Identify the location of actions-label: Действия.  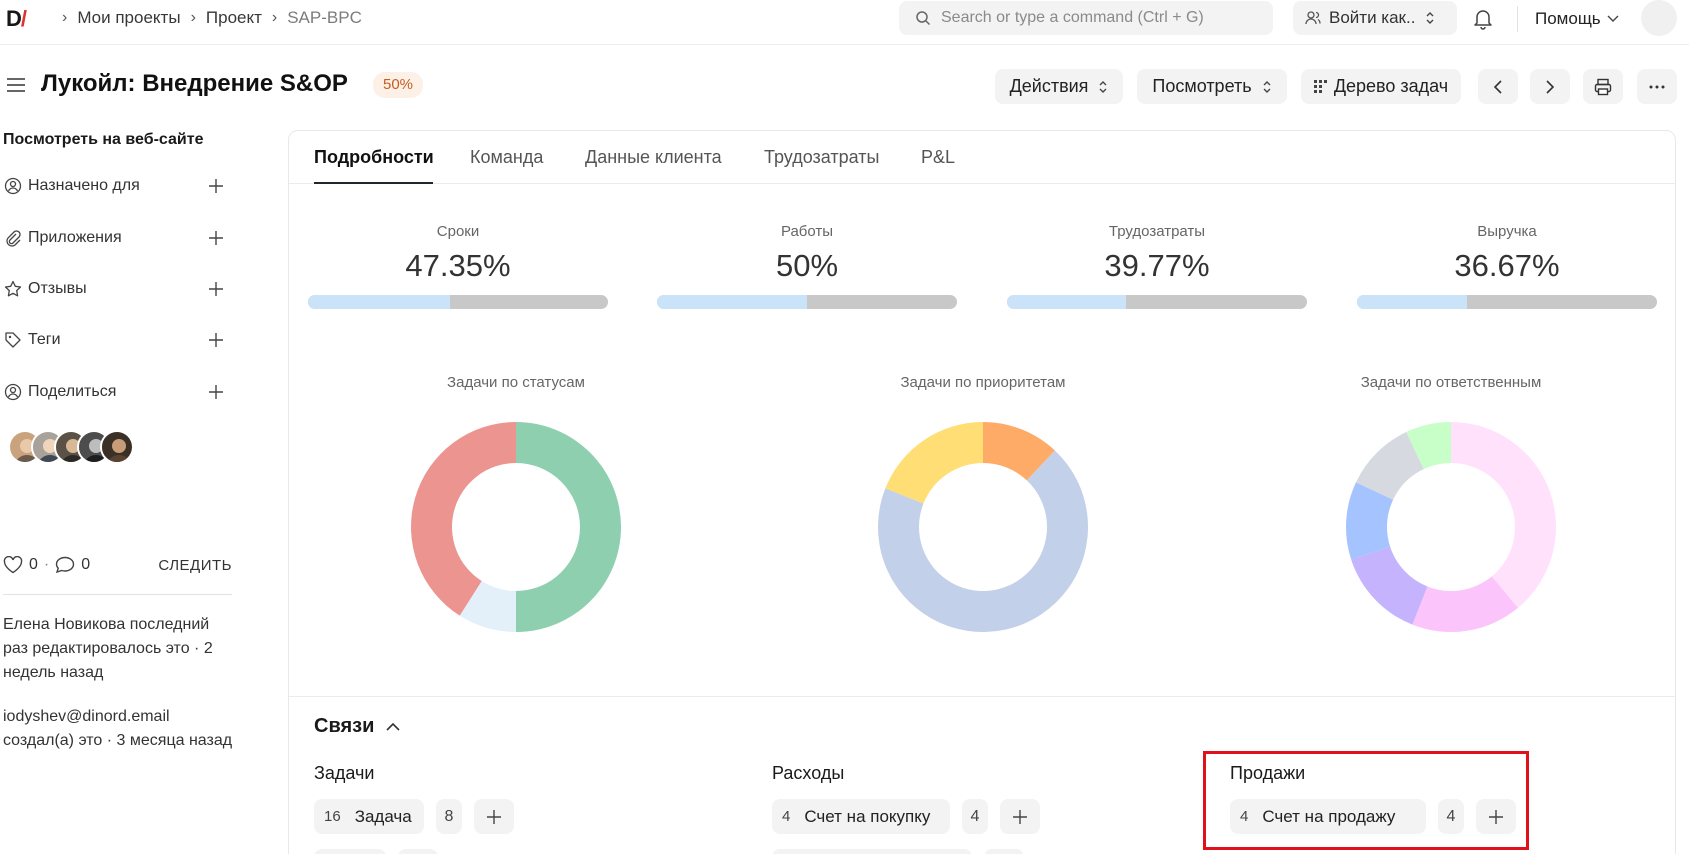
(1049, 86).